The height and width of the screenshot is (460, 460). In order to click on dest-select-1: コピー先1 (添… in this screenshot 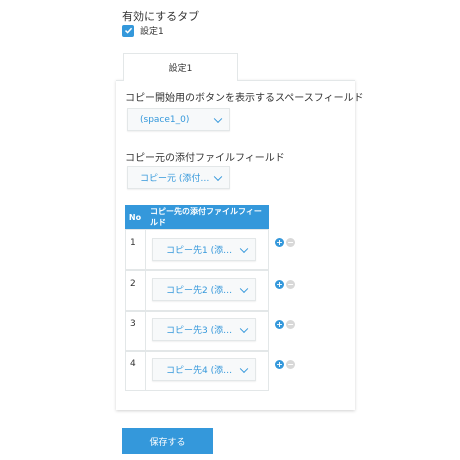, I will do `click(204, 249)`.